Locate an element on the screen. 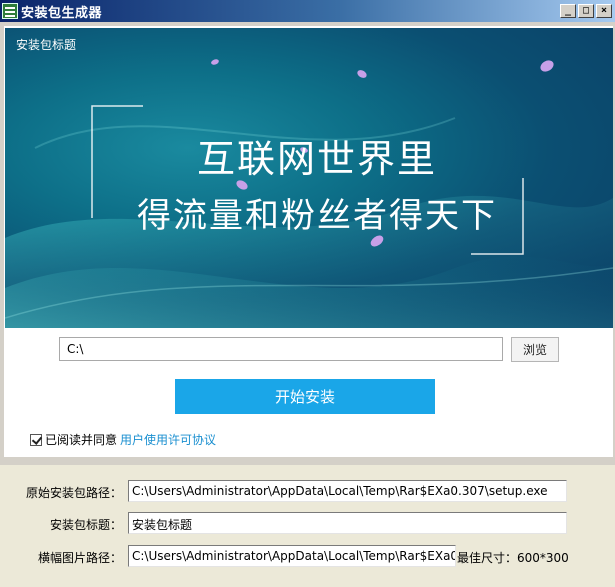  banner-path-label: 横幅图片路径： is located at coordinates (79, 558).